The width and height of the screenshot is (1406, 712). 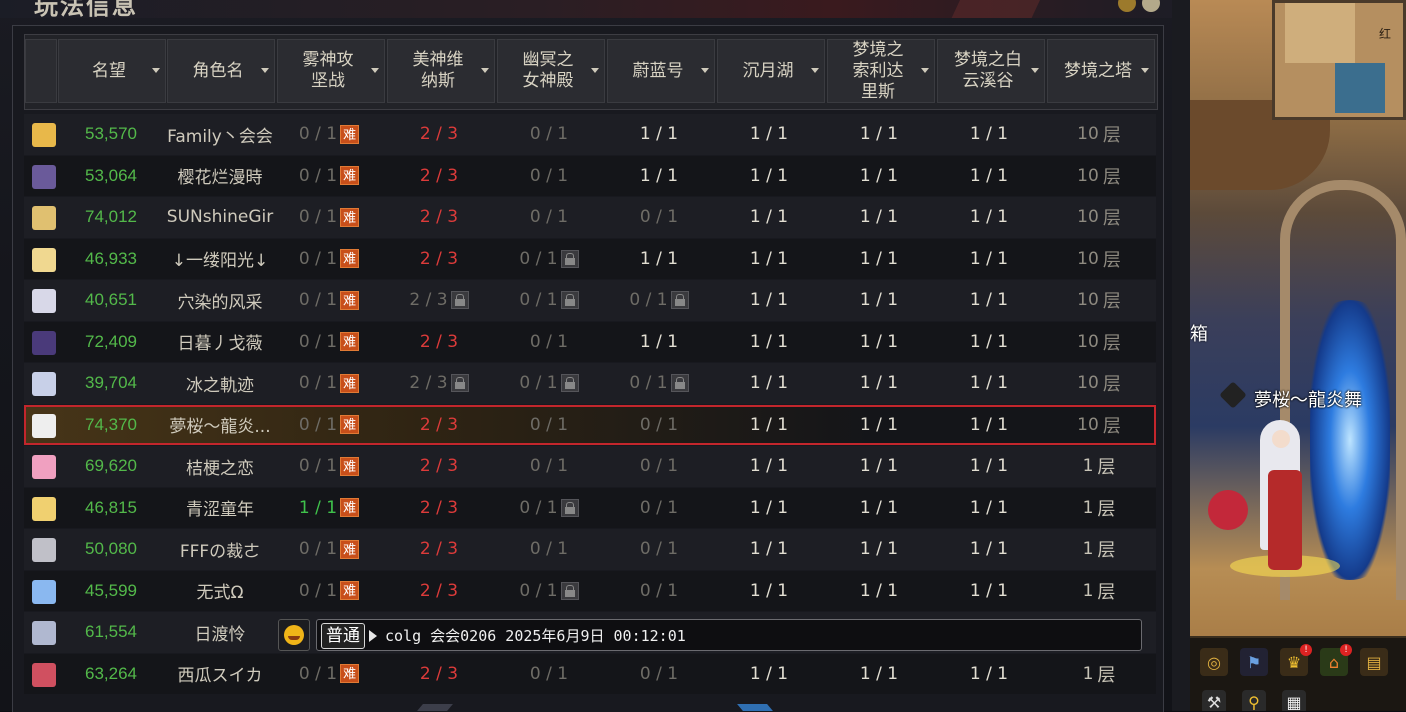 I want to click on venus-cell-value: 2 / 3, so click(x=439, y=175).